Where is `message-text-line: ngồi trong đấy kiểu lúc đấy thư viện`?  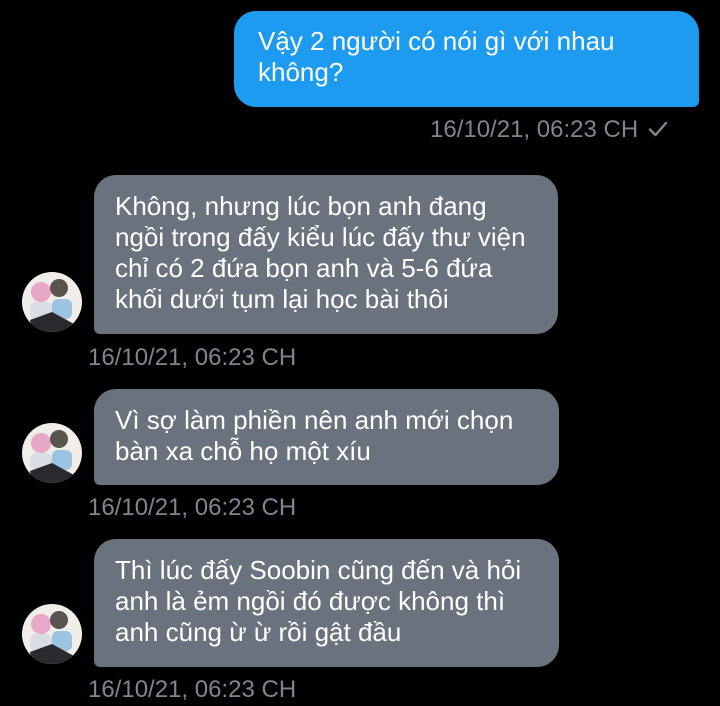
message-text-line: ngồi trong đấy kiểu lúc đấy thư viện is located at coordinates (320, 237).